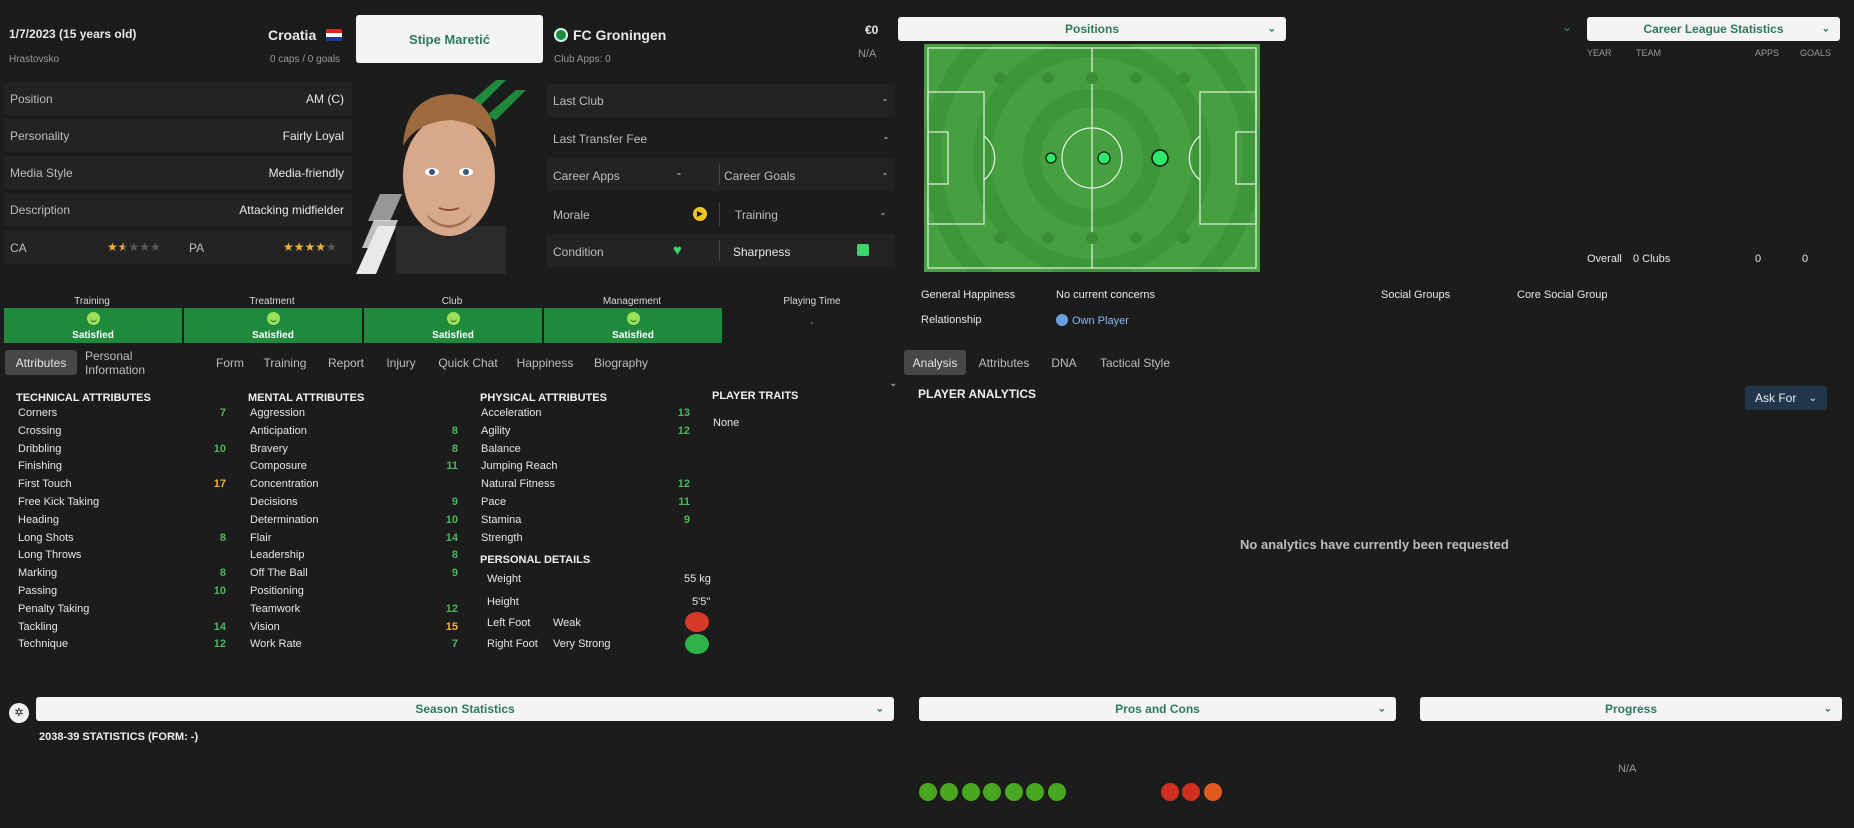 The image size is (1854, 828). What do you see at coordinates (951, 320) in the screenshot?
I see `relationship-label: Relationship` at bounding box center [951, 320].